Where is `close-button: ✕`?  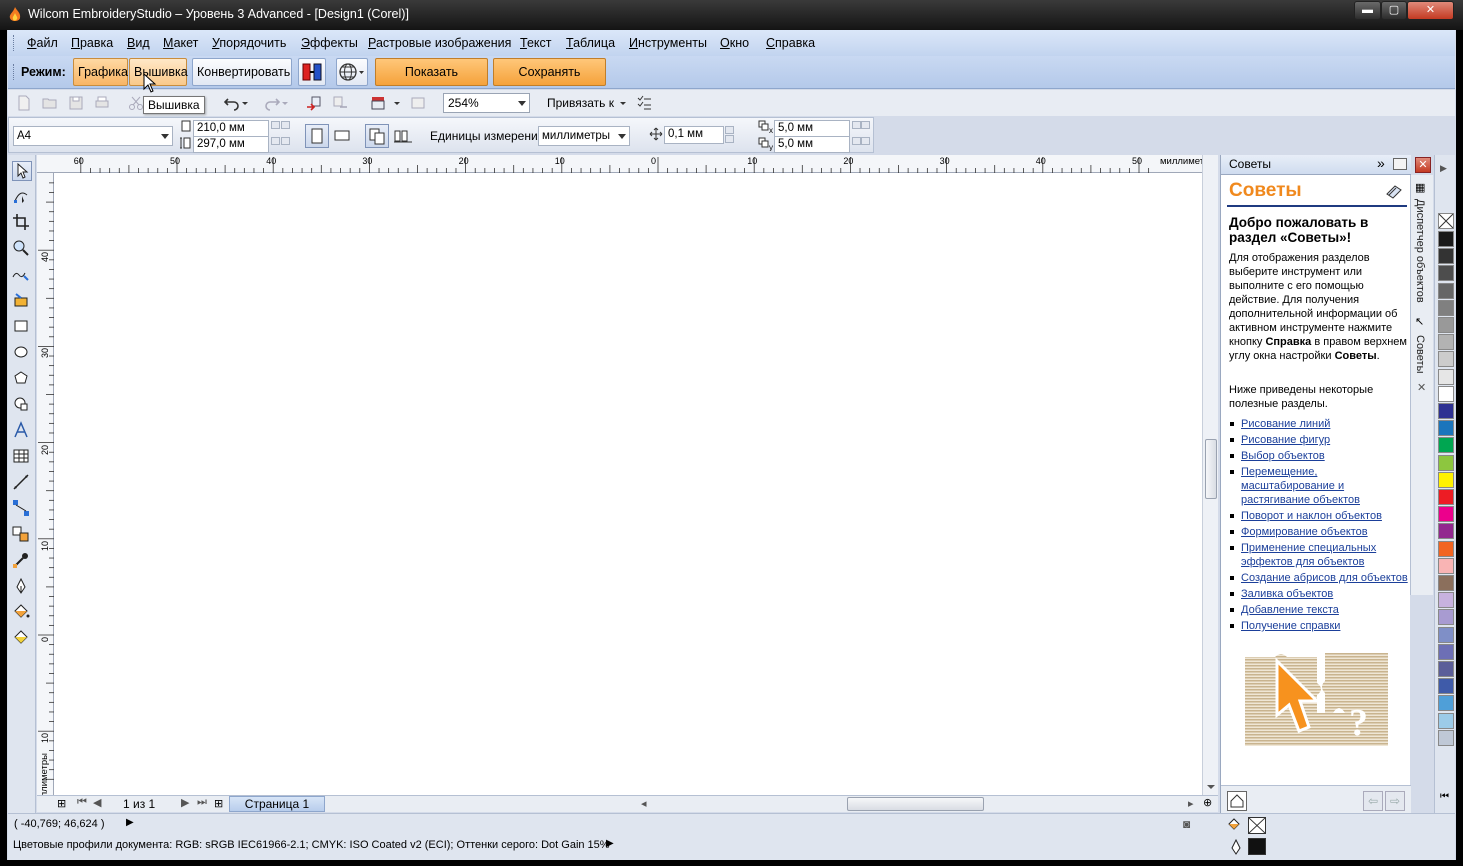 close-button: ✕ is located at coordinates (1430, 10).